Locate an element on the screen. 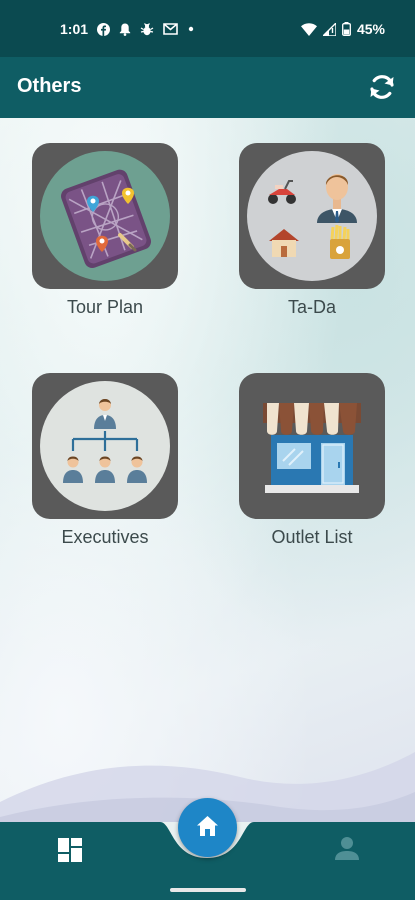 The height and width of the screenshot is (900, 415). tile-executives: Executives is located at coordinates (105, 460).